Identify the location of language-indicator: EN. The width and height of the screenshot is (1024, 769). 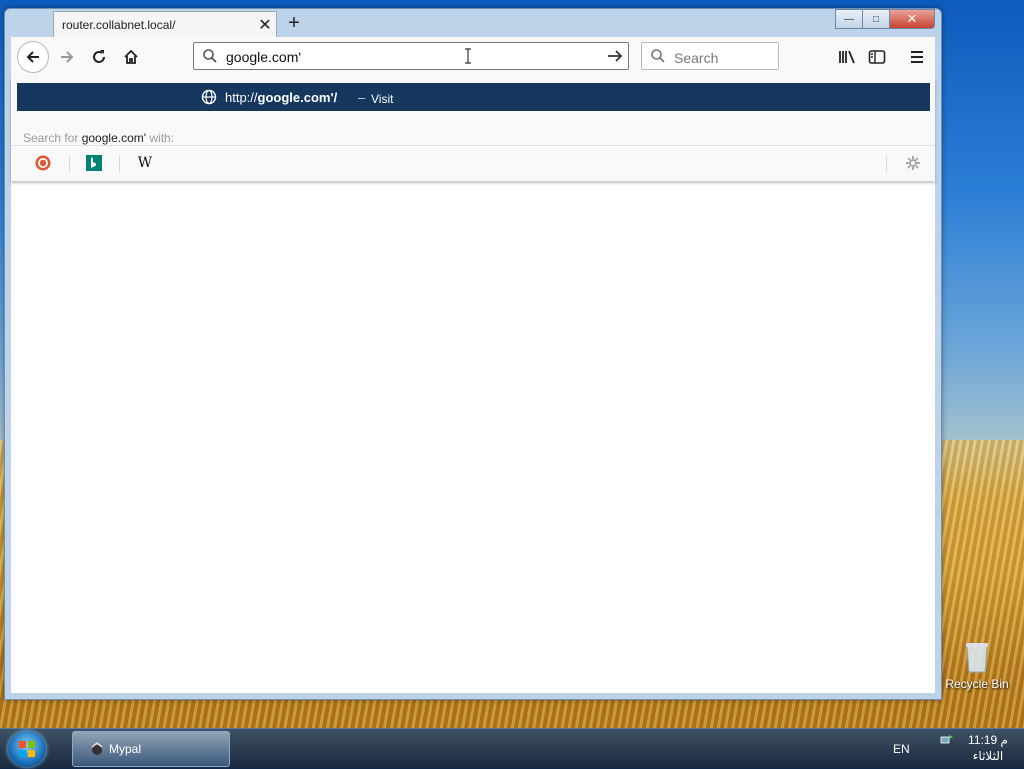
(901, 749).